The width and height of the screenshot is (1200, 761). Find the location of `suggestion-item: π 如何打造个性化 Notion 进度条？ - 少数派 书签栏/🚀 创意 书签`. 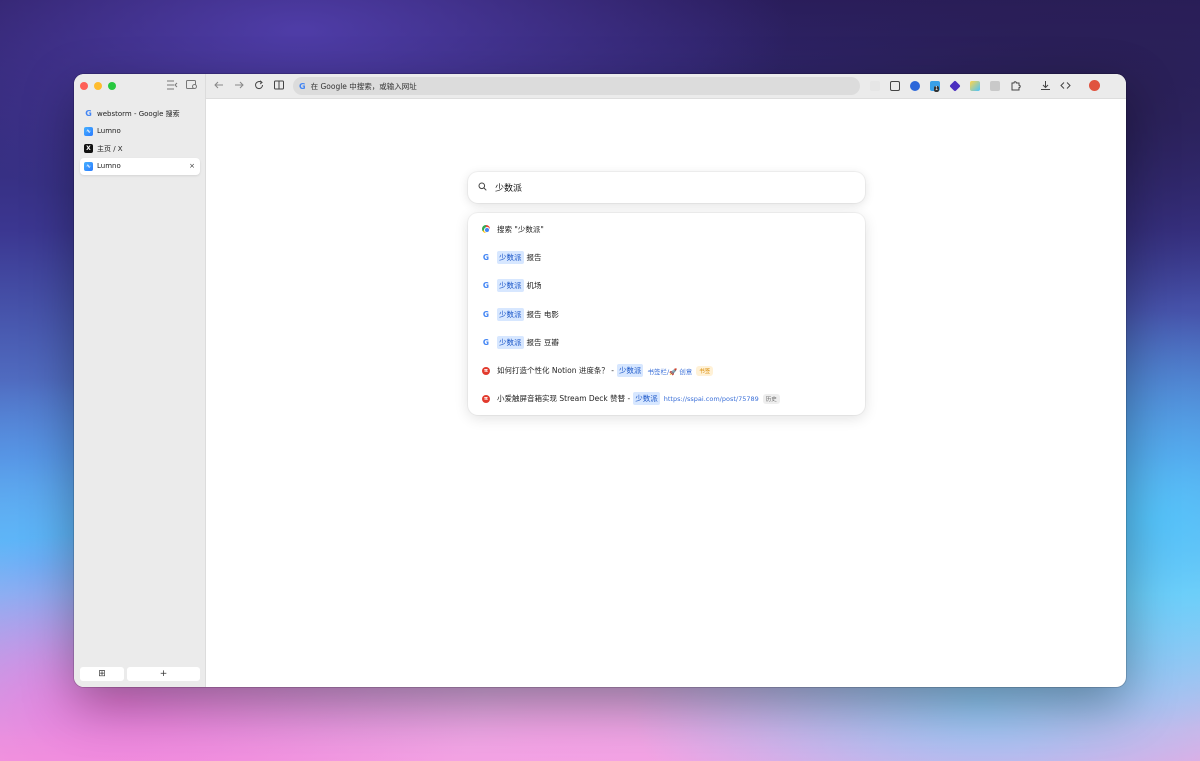

suggestion-item: π 如何打造个性化 Notion 进度条？ - 少数派 书签栏/🚀 创意 书签 is located at coordinates (666, 370).